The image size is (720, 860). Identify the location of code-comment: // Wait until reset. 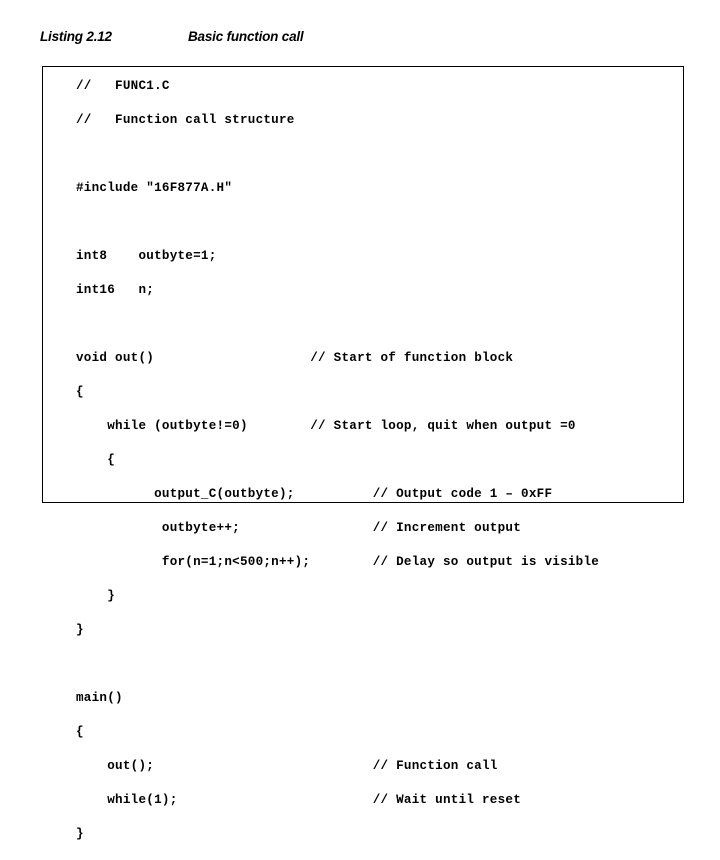
(447, 800).